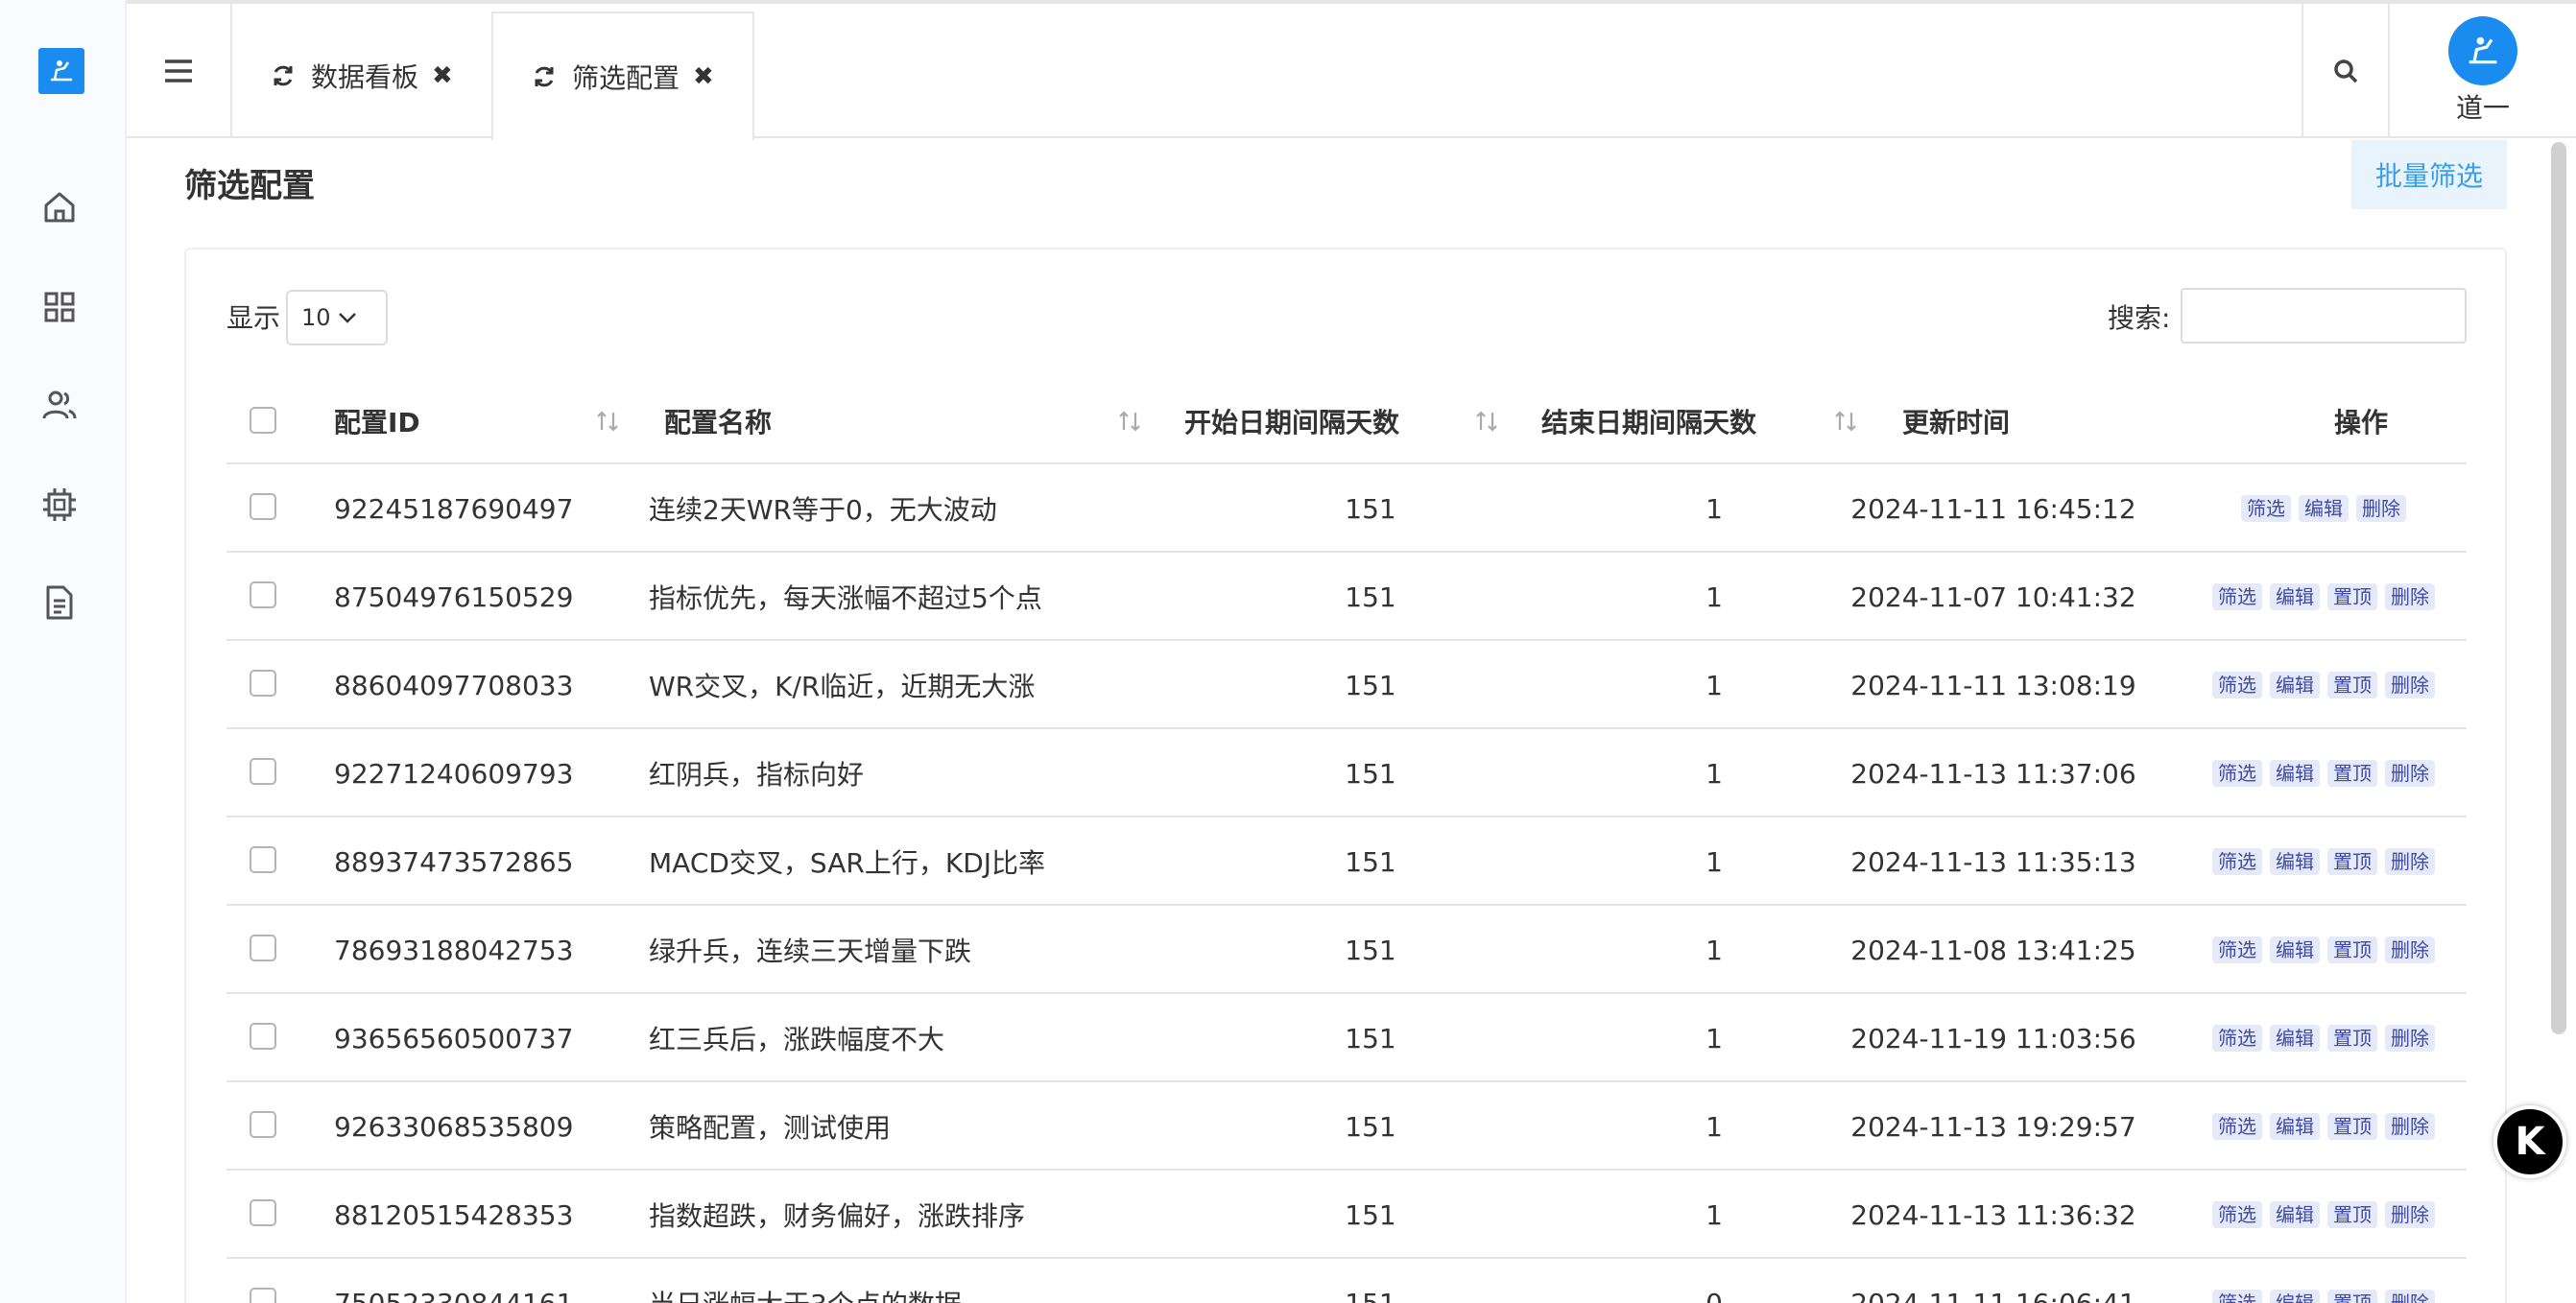 This screenshot has width=2576, height=1303. What do you see at coordinates (59, 207) in the screenshot?
I see `home-icon` at bounding box center [59, 207].